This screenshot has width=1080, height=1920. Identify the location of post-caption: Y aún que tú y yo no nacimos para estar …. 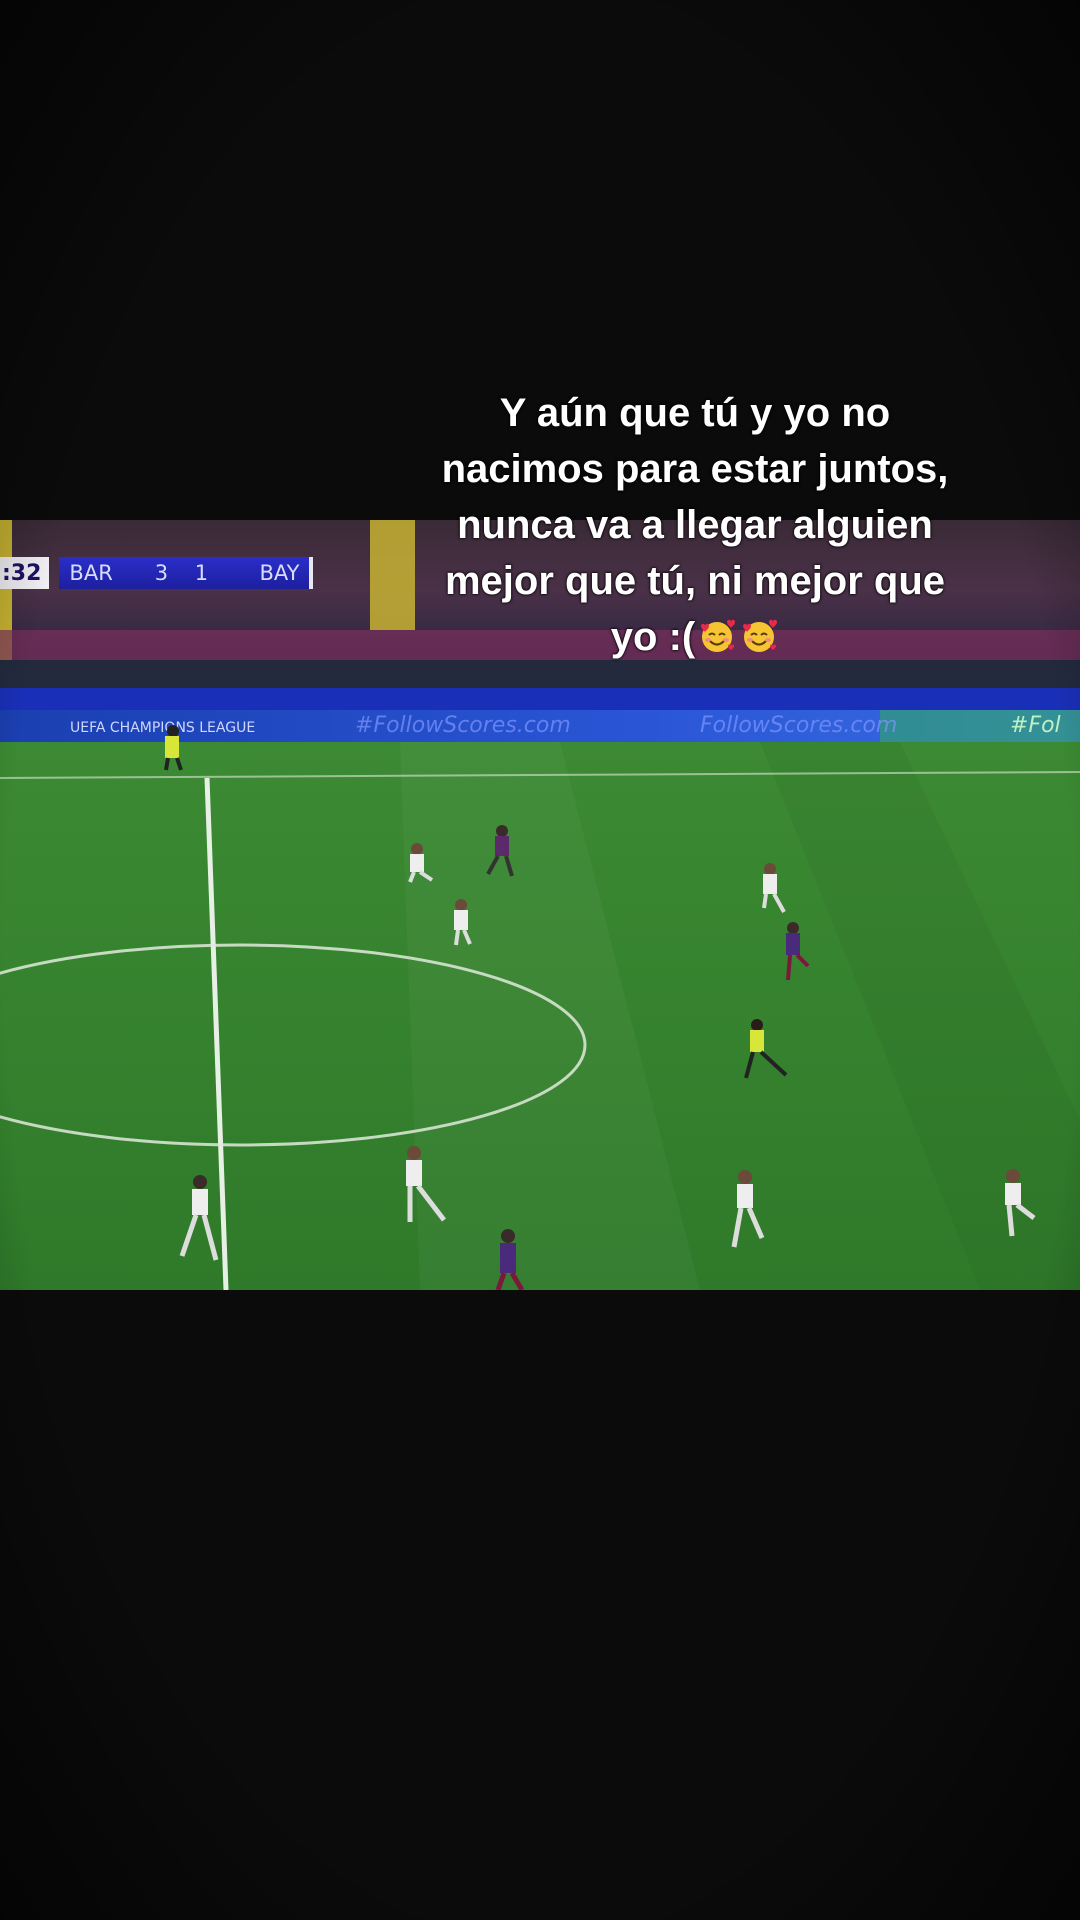
(695, 525).